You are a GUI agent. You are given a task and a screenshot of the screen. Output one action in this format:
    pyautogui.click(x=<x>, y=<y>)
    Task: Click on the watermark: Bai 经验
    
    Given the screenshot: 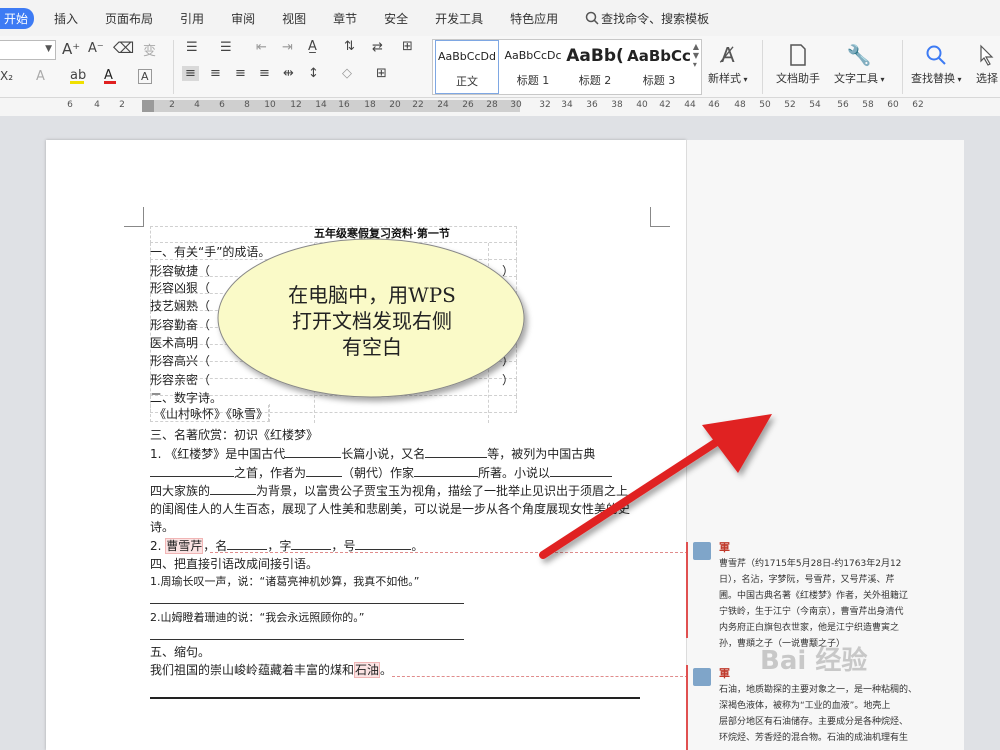 What is the action you would take?
    pyautogui.click(x=814, y=661)
    